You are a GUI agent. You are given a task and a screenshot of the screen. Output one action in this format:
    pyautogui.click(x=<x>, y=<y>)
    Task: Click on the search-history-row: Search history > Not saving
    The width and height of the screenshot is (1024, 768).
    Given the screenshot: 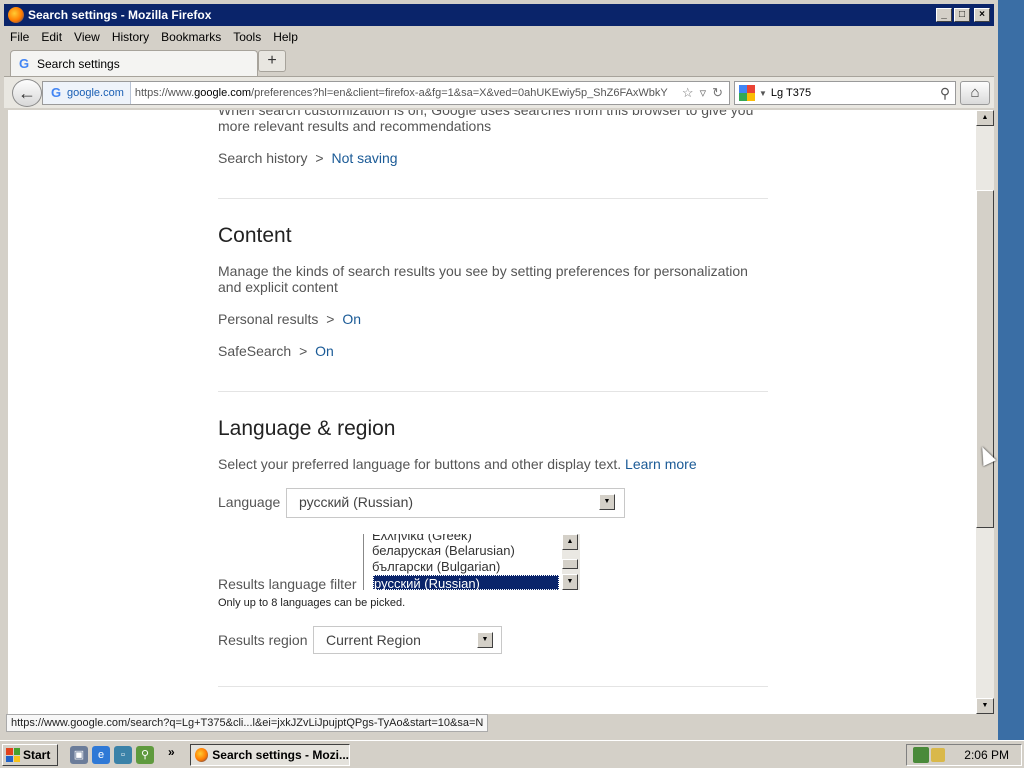 What is the action you would take?
    pyautogui.click(x=308, y=158)
    